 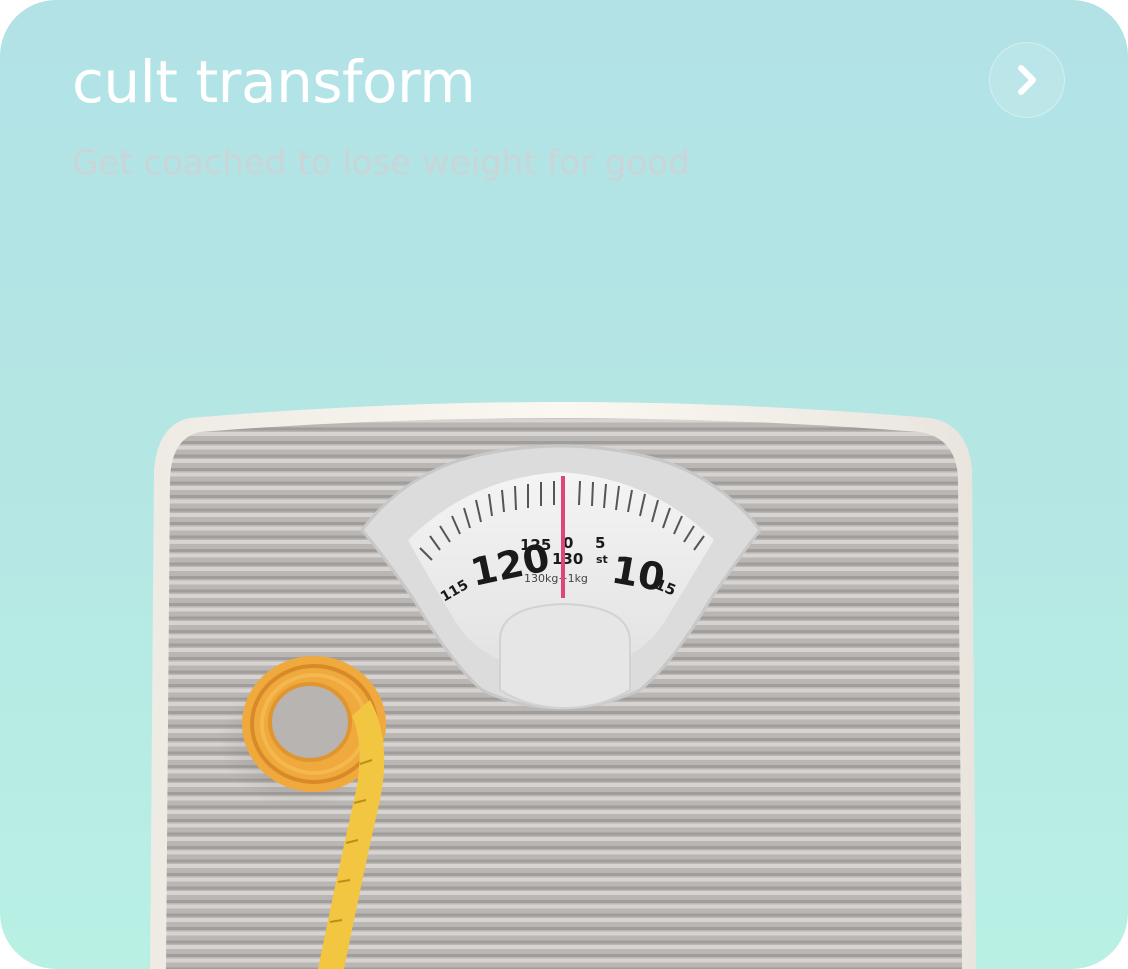 What do you see at coordinates (567, 559) in the screenshot?
I see `dial-label-130: 130` at bounding box center [567, 559].